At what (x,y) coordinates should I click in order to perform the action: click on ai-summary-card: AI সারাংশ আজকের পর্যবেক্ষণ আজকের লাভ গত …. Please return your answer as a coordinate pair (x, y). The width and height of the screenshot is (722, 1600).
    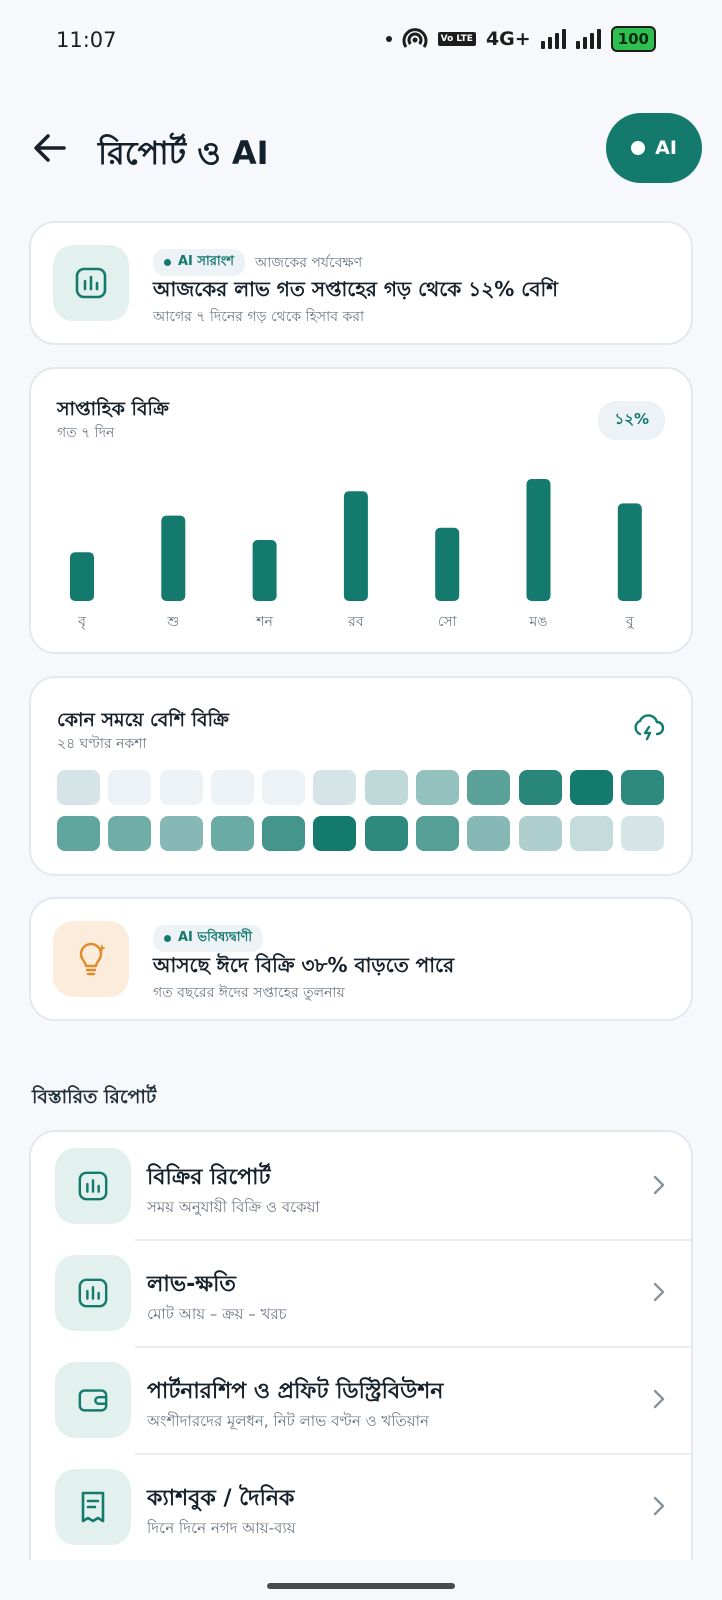
    Looking at the image, I should click on (361, 283).